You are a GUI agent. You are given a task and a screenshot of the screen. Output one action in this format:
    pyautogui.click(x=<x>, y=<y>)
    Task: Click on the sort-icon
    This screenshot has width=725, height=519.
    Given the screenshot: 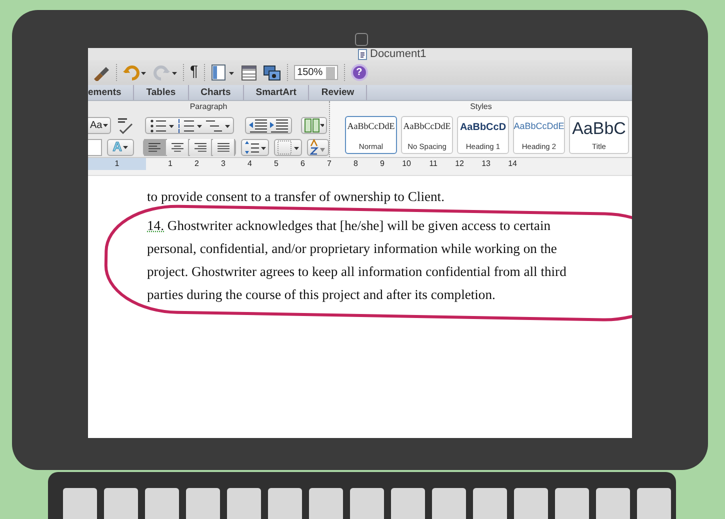 What is the action you would take?
    pyautogui.click(x=318, y=147)
    